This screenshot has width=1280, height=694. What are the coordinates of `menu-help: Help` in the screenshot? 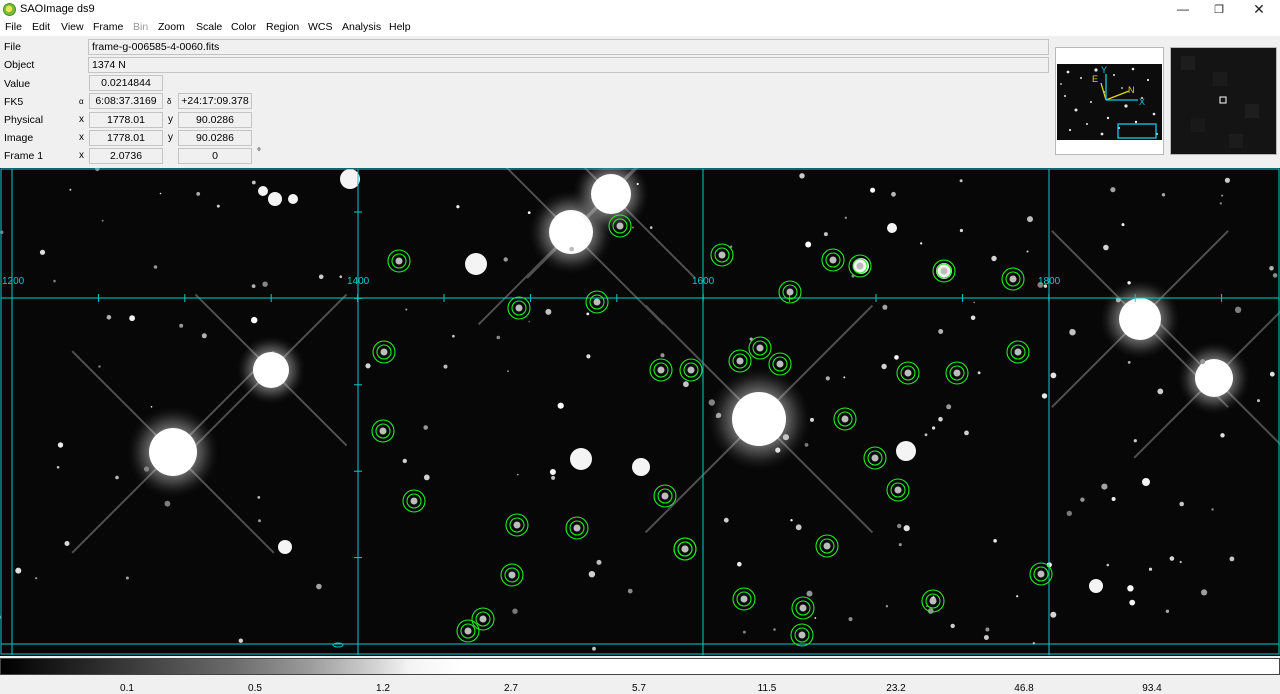 It's located at (400, 27).